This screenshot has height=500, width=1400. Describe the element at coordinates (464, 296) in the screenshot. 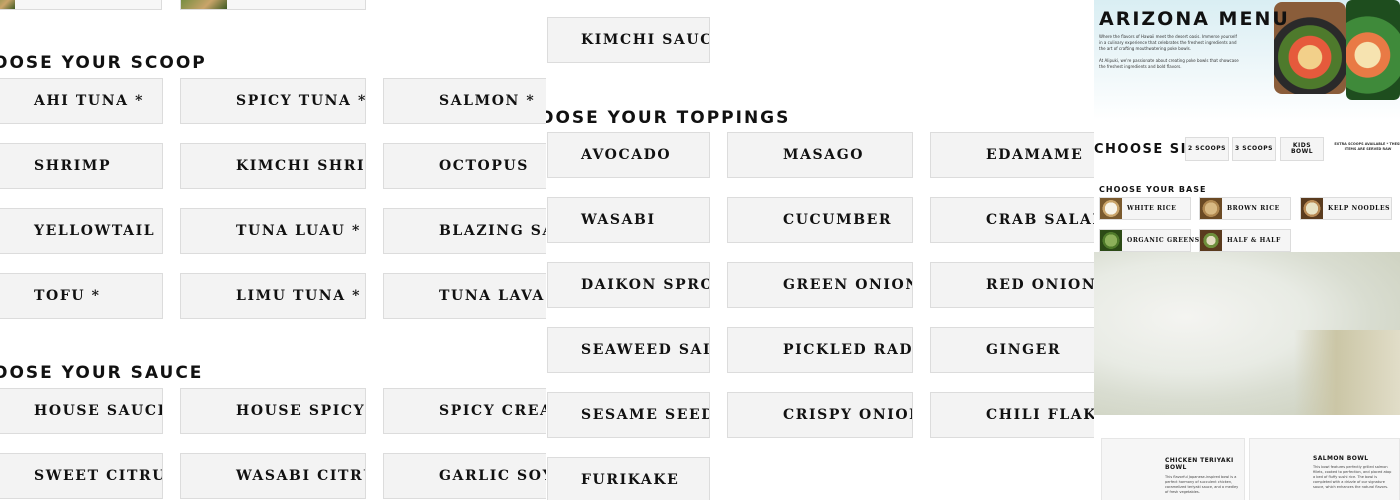

I see `scoop-option: TUNA LAVA *` at that location.